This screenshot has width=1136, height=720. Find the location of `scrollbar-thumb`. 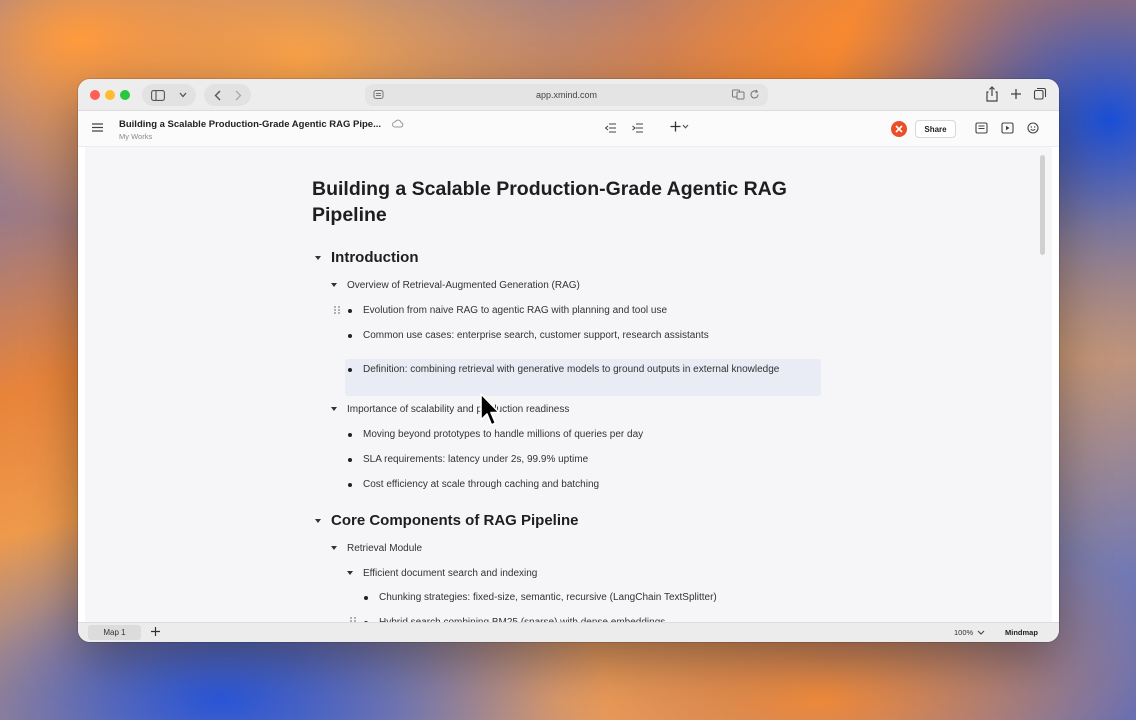

scrollbar-thumb is located at coordinates (1042, 205).